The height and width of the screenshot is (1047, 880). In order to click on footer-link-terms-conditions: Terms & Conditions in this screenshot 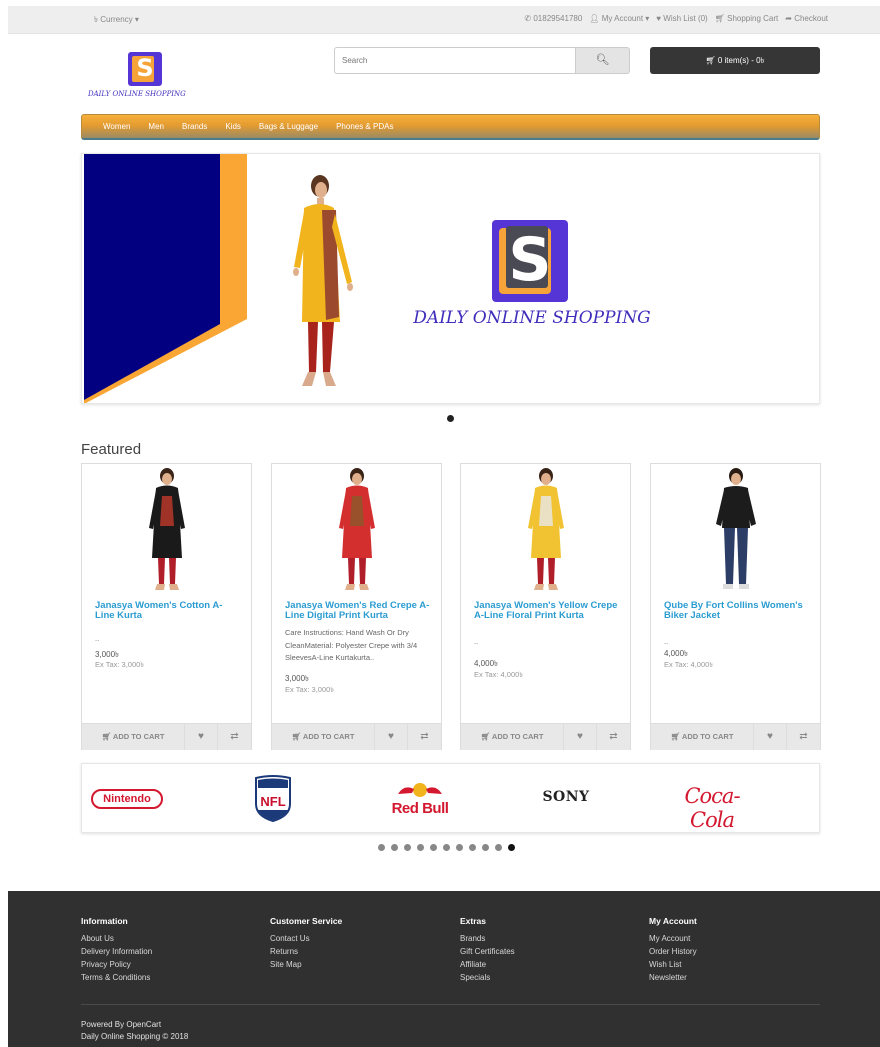, I will do `click(116, 977)`.